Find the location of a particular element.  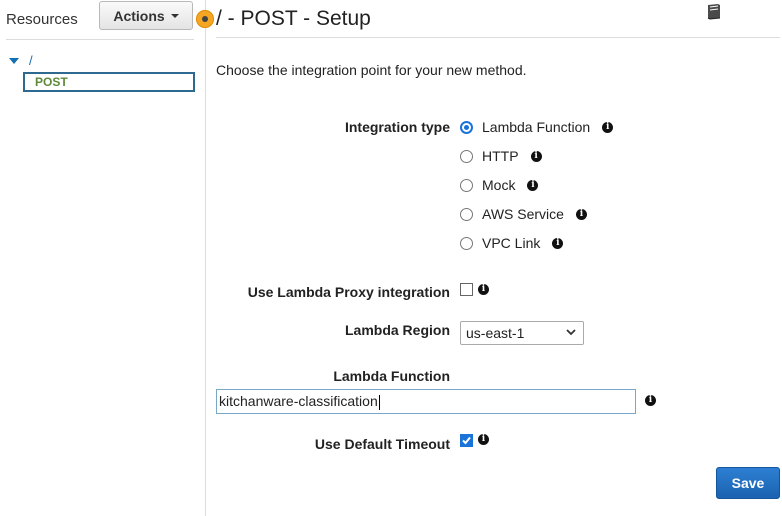

radio-vpc-link: VPC Link i is located at coordinates (512, 243).